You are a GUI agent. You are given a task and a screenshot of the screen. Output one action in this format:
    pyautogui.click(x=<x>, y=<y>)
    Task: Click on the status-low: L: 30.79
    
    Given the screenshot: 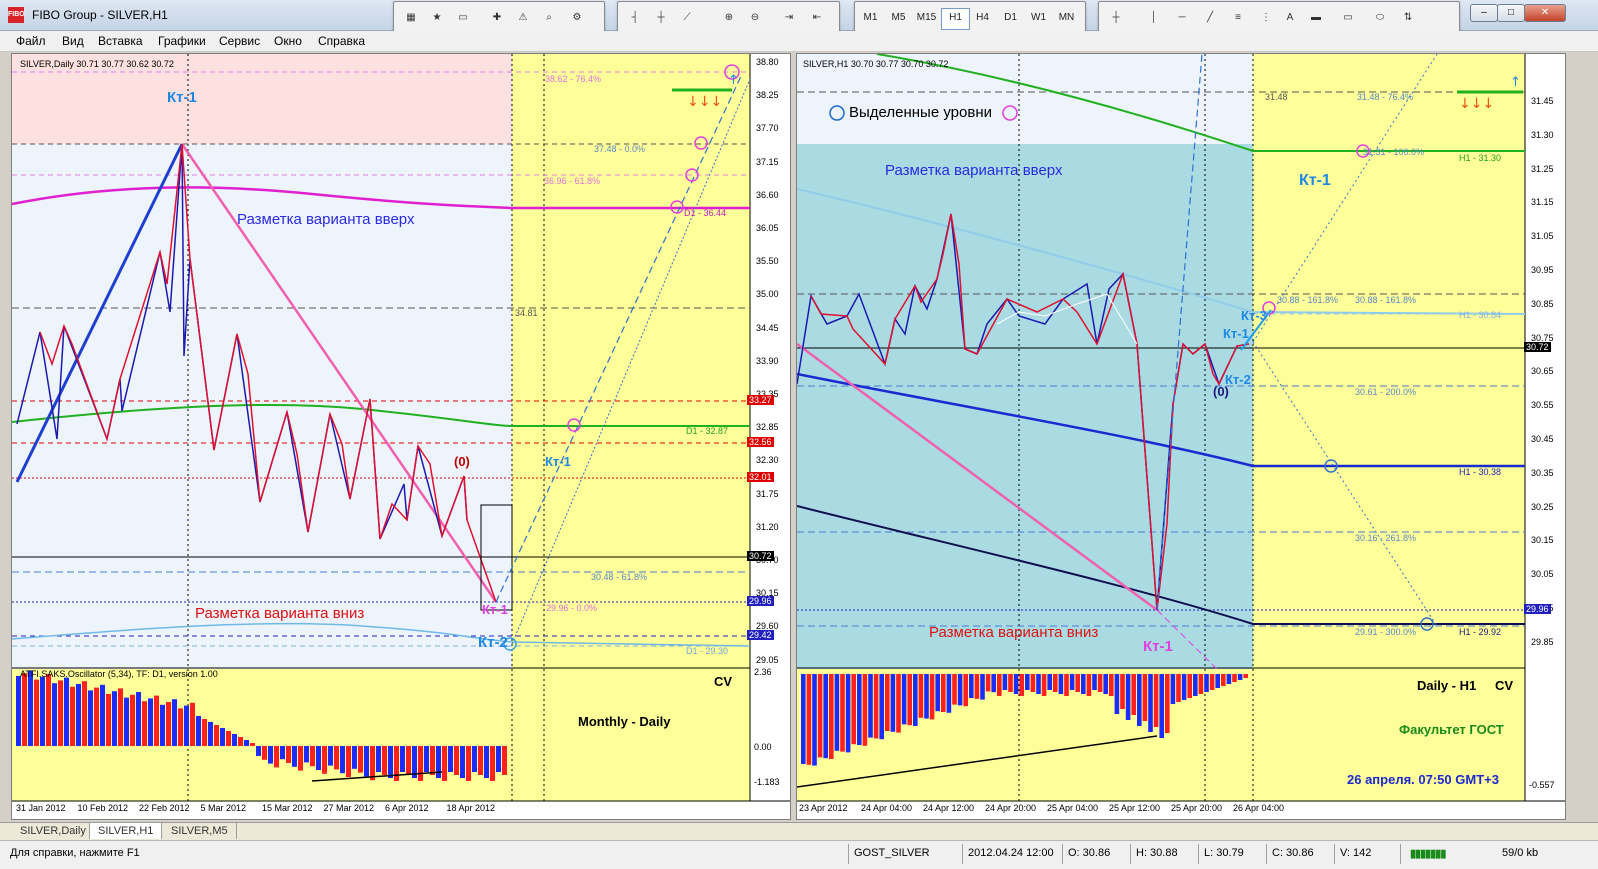 What is the action you would take?
    pyautogui.click(x=1224, y=853)
    